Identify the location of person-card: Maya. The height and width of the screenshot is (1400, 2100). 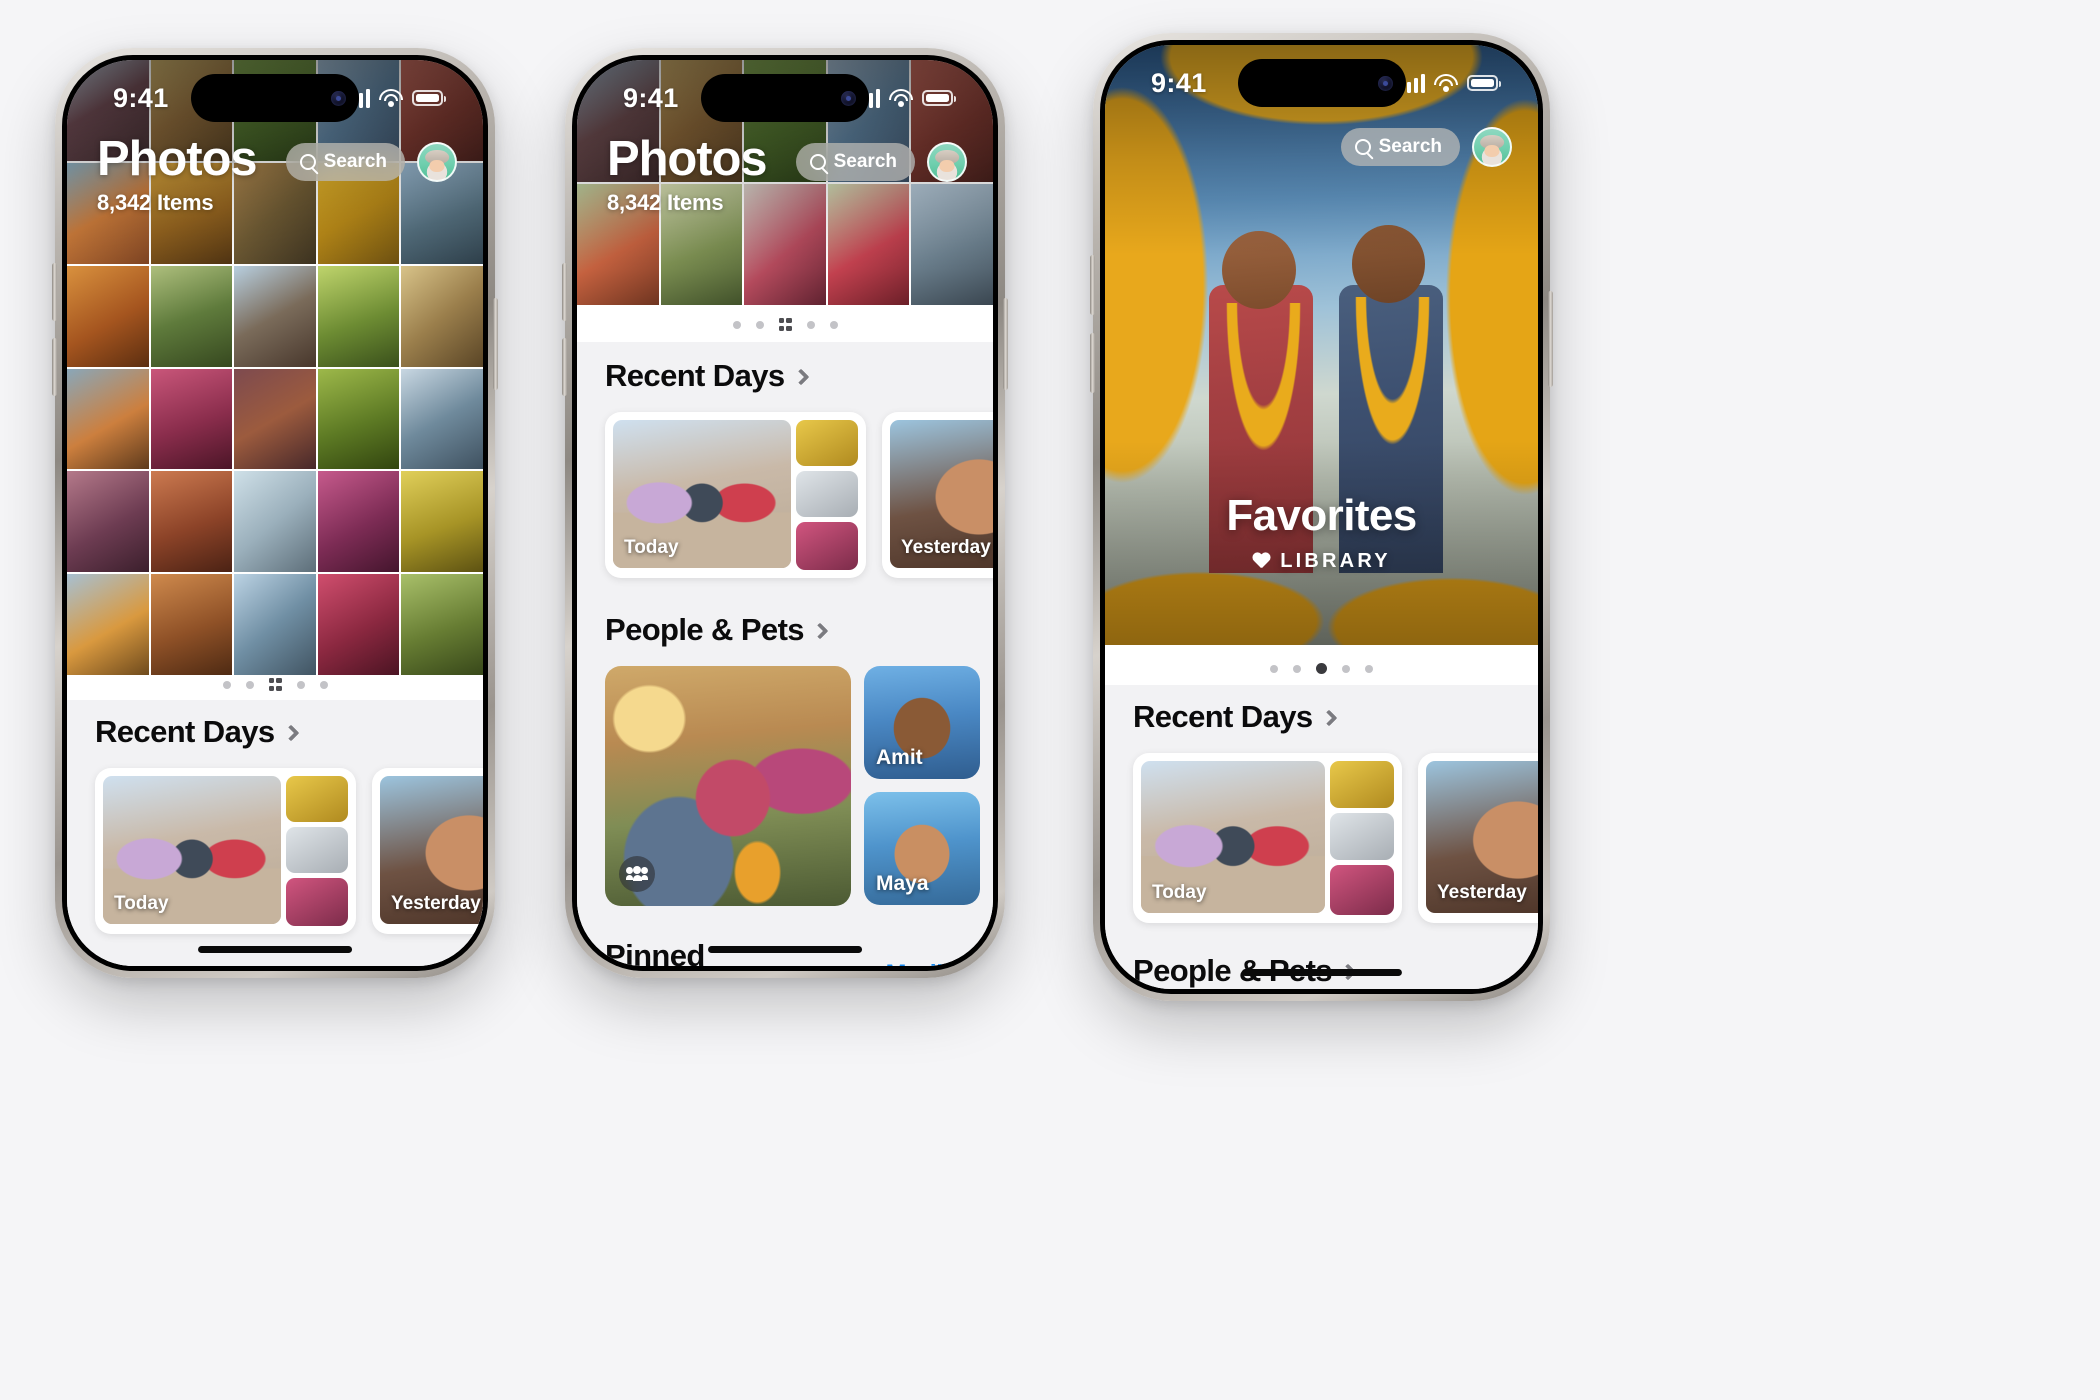
(922, 848).